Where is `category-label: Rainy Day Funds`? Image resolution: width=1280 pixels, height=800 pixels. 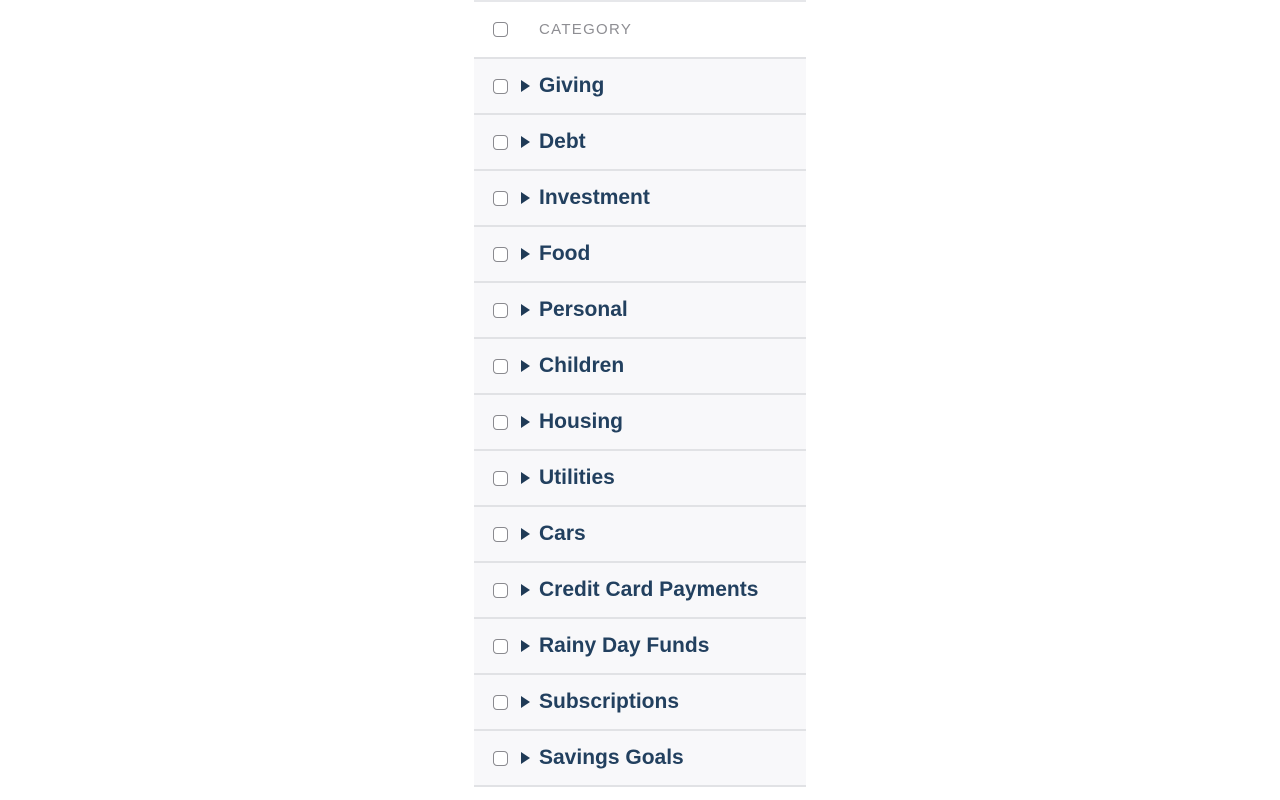 category-label: Rainy Day Funds is located at coordinates (624, 646).